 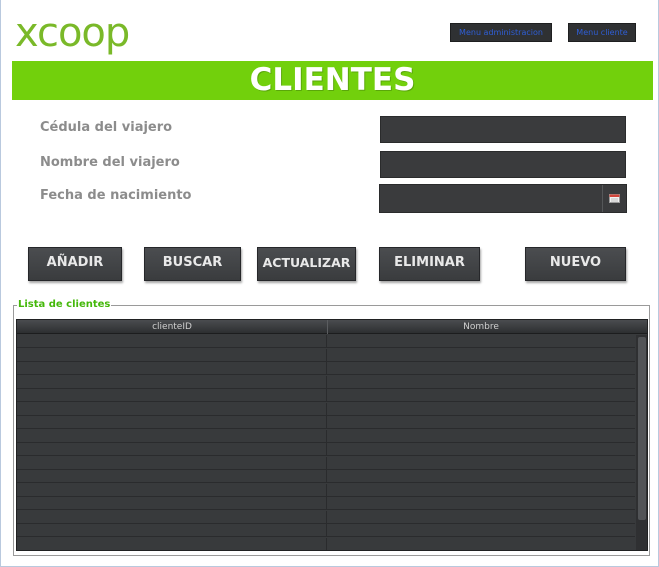 I want to click on calendar-icon, so click(x=614, y=198).